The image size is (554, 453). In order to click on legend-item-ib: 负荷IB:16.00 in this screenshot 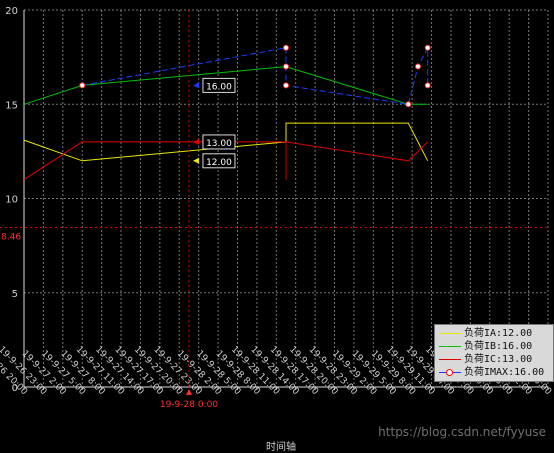, I will do `click(485, 346)`.